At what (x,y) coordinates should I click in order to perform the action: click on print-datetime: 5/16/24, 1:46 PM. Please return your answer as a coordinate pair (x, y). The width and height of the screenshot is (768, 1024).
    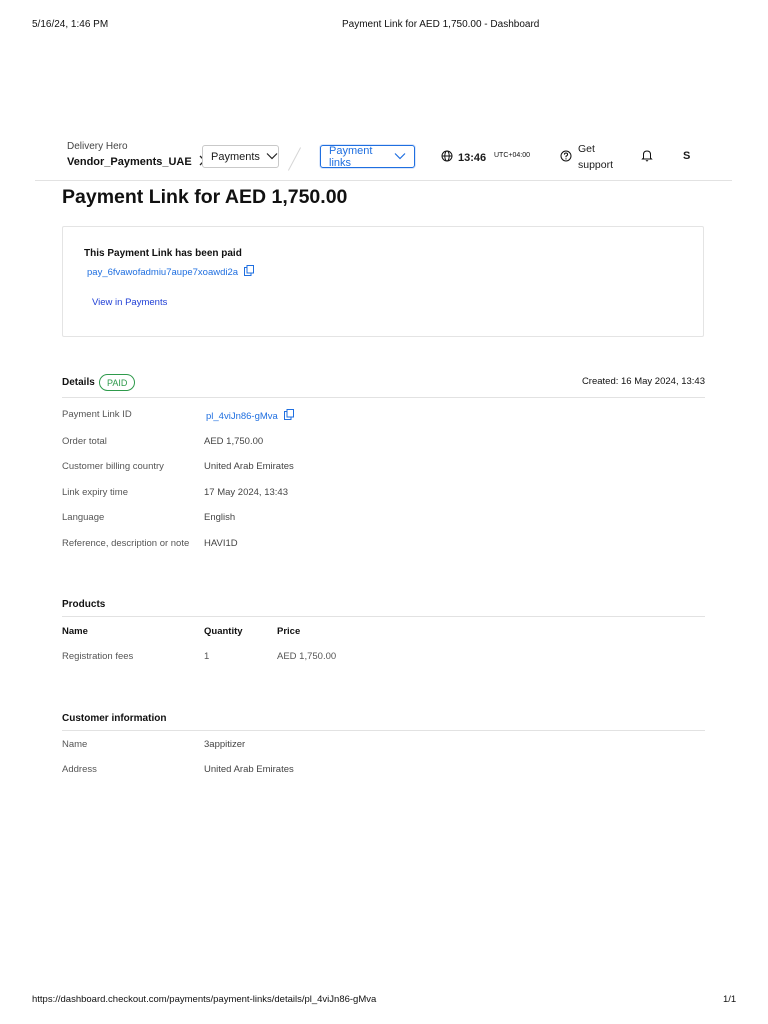
    Looking at the image, I should click on (70, 24).